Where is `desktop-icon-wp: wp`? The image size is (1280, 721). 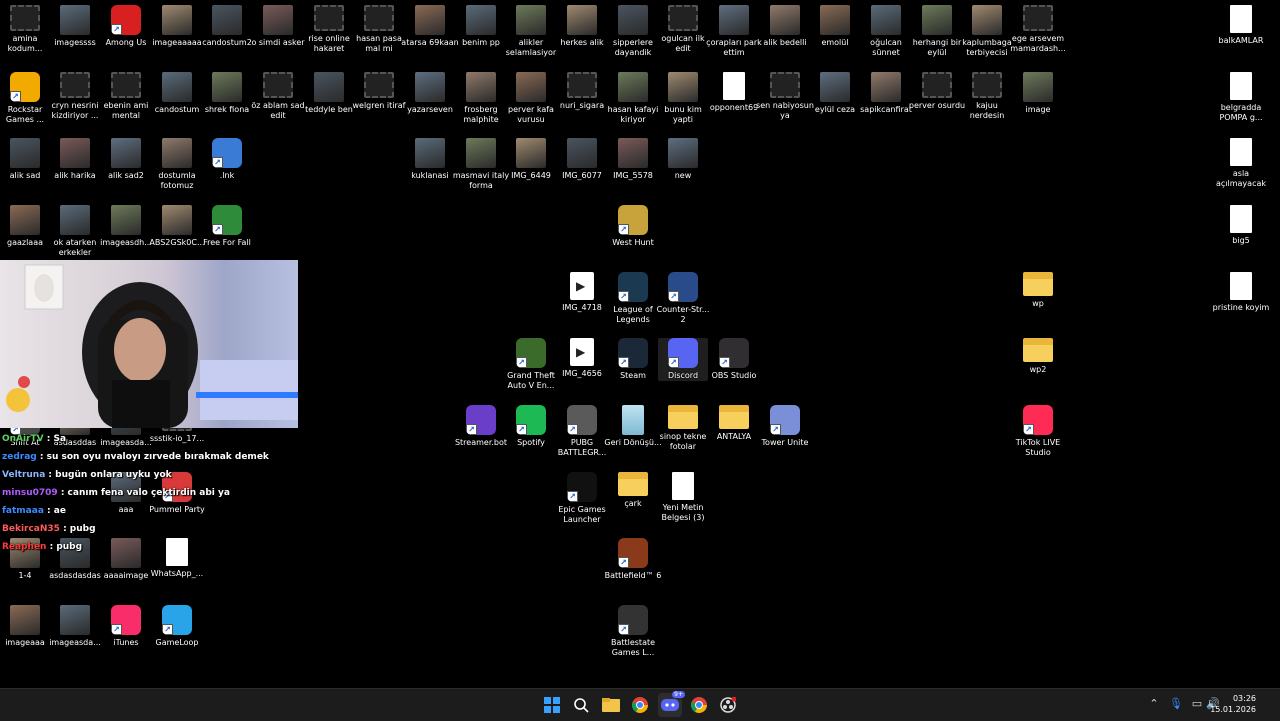 desktop-icon-wp: wp is located at coordinates (1038, 290).